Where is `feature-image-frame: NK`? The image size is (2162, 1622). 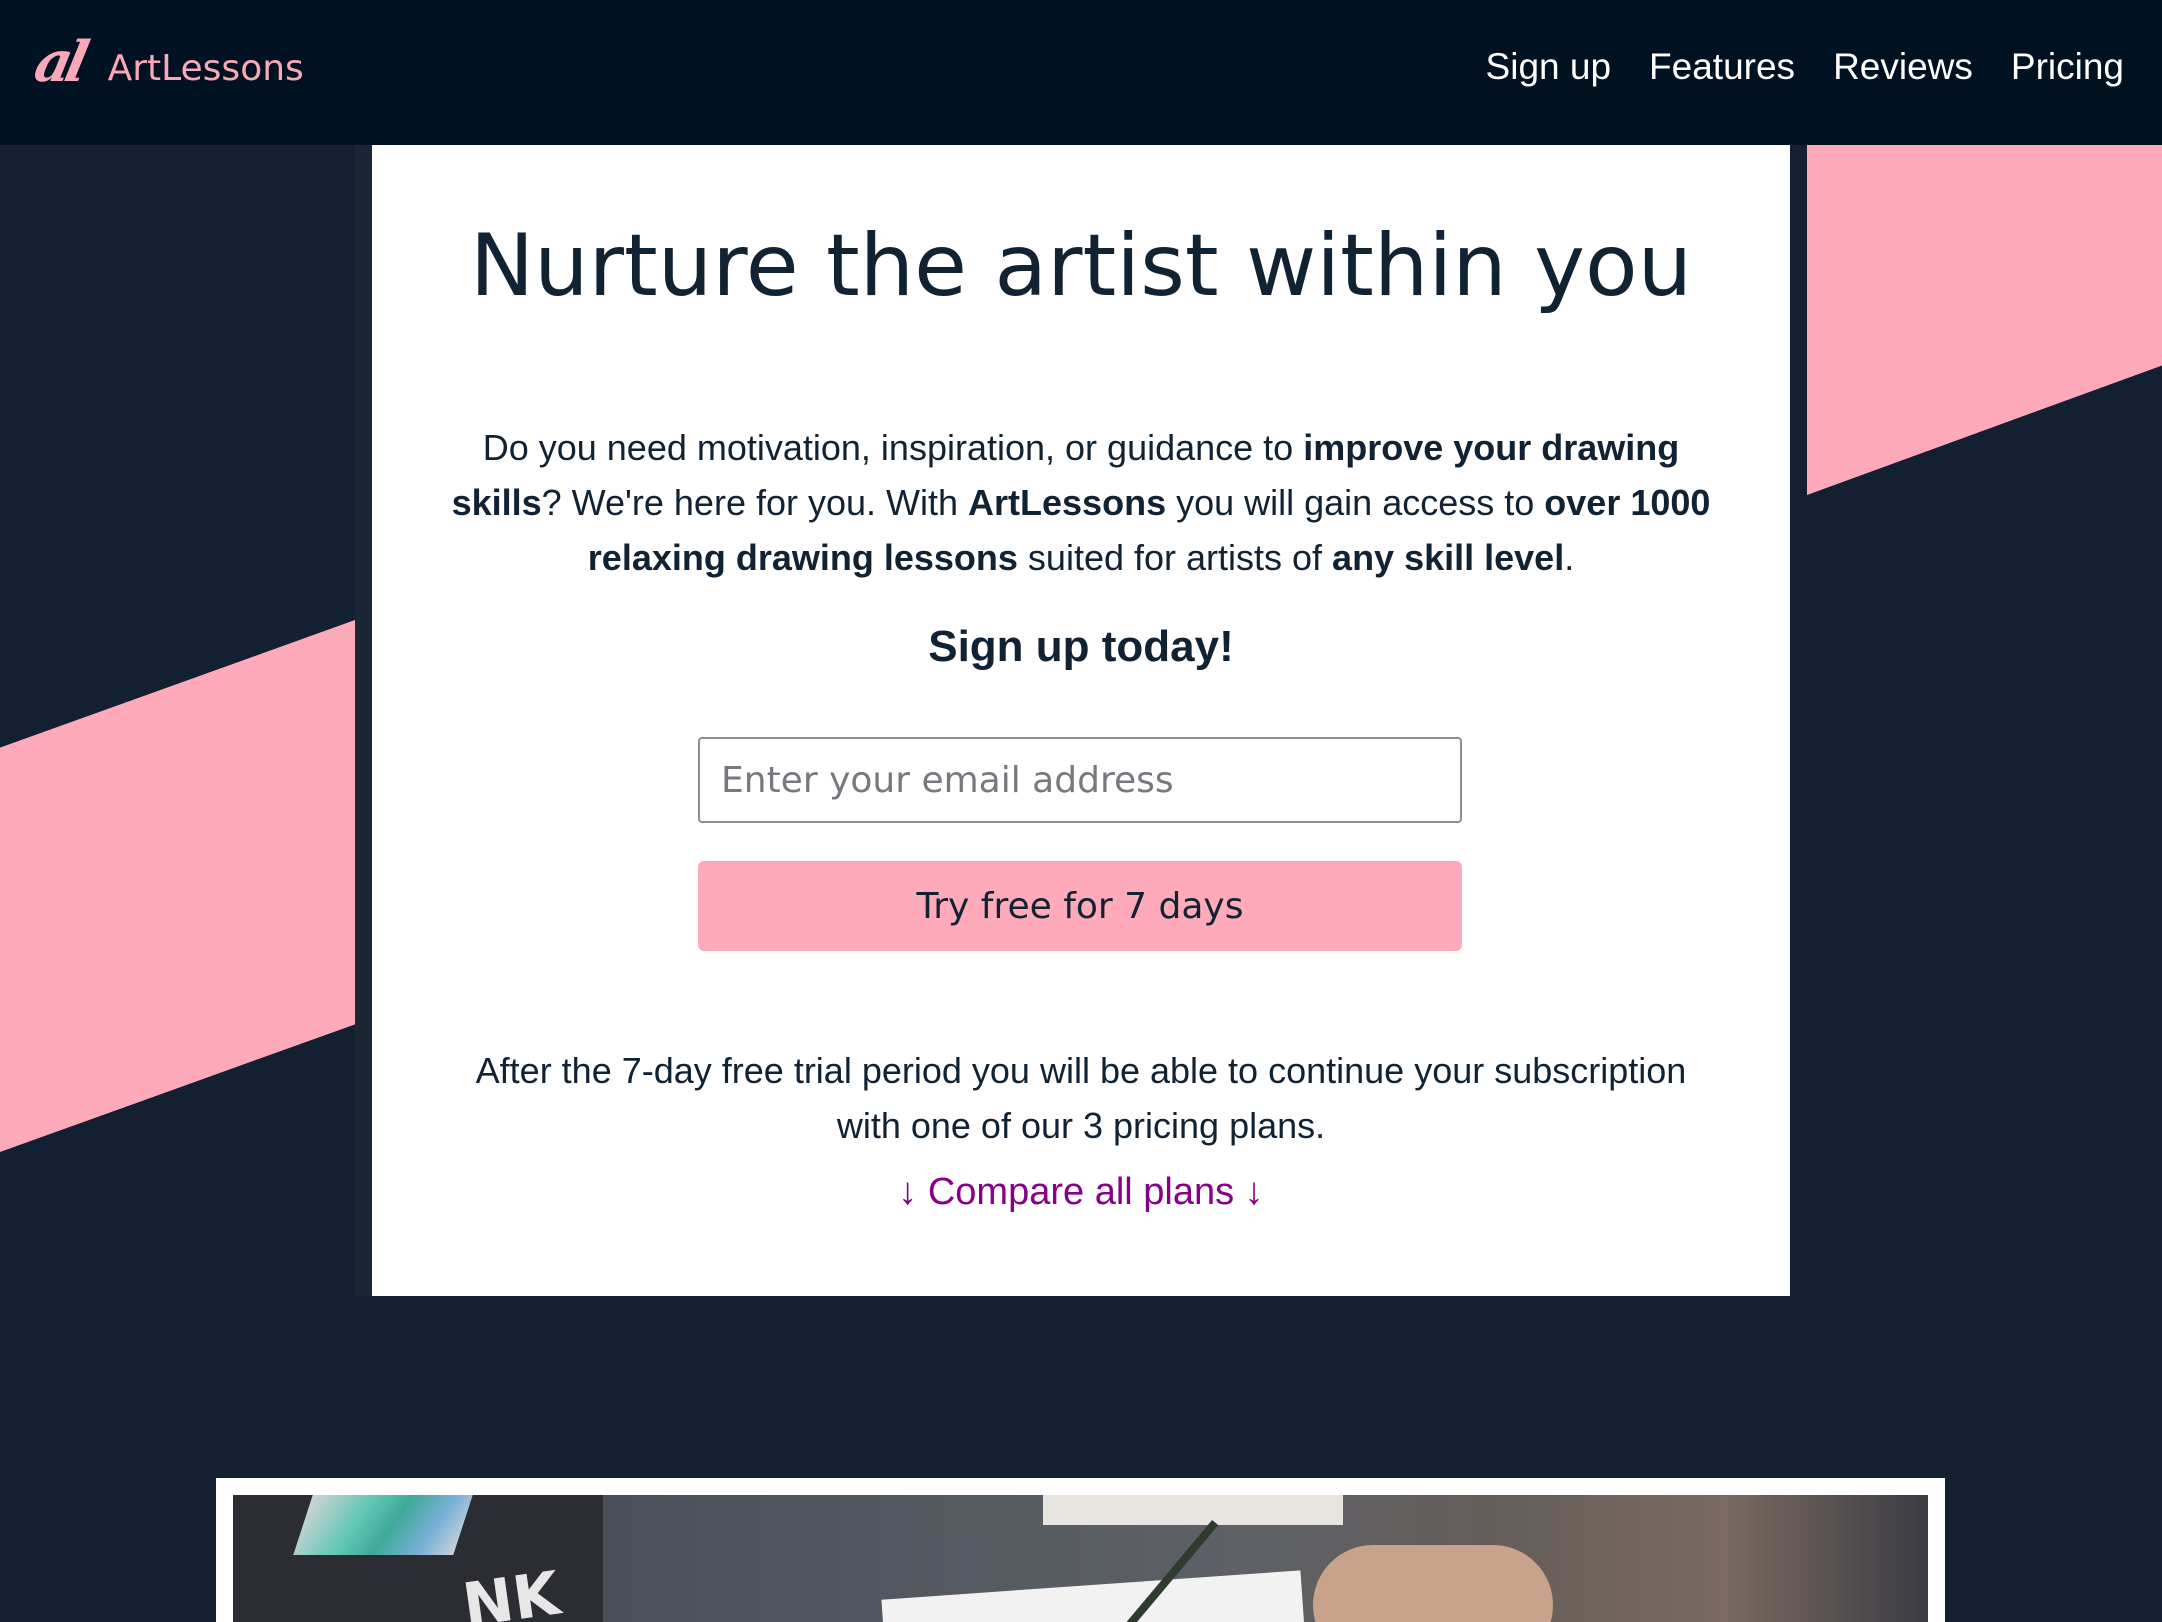
feature-image-frame: NK is located at coordinates (1080, 1550).